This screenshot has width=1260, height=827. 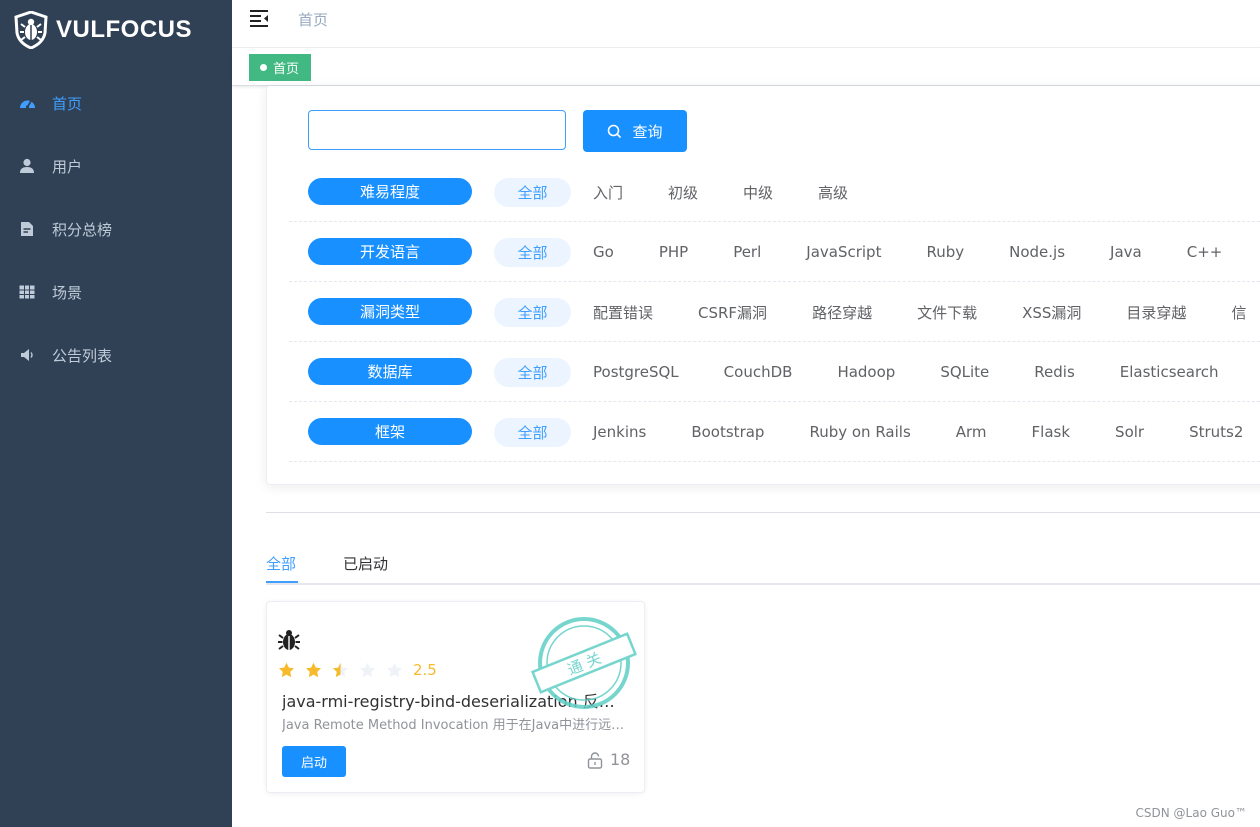 I want to click on breadcrumb: 首页, so click(x=313, y=20).